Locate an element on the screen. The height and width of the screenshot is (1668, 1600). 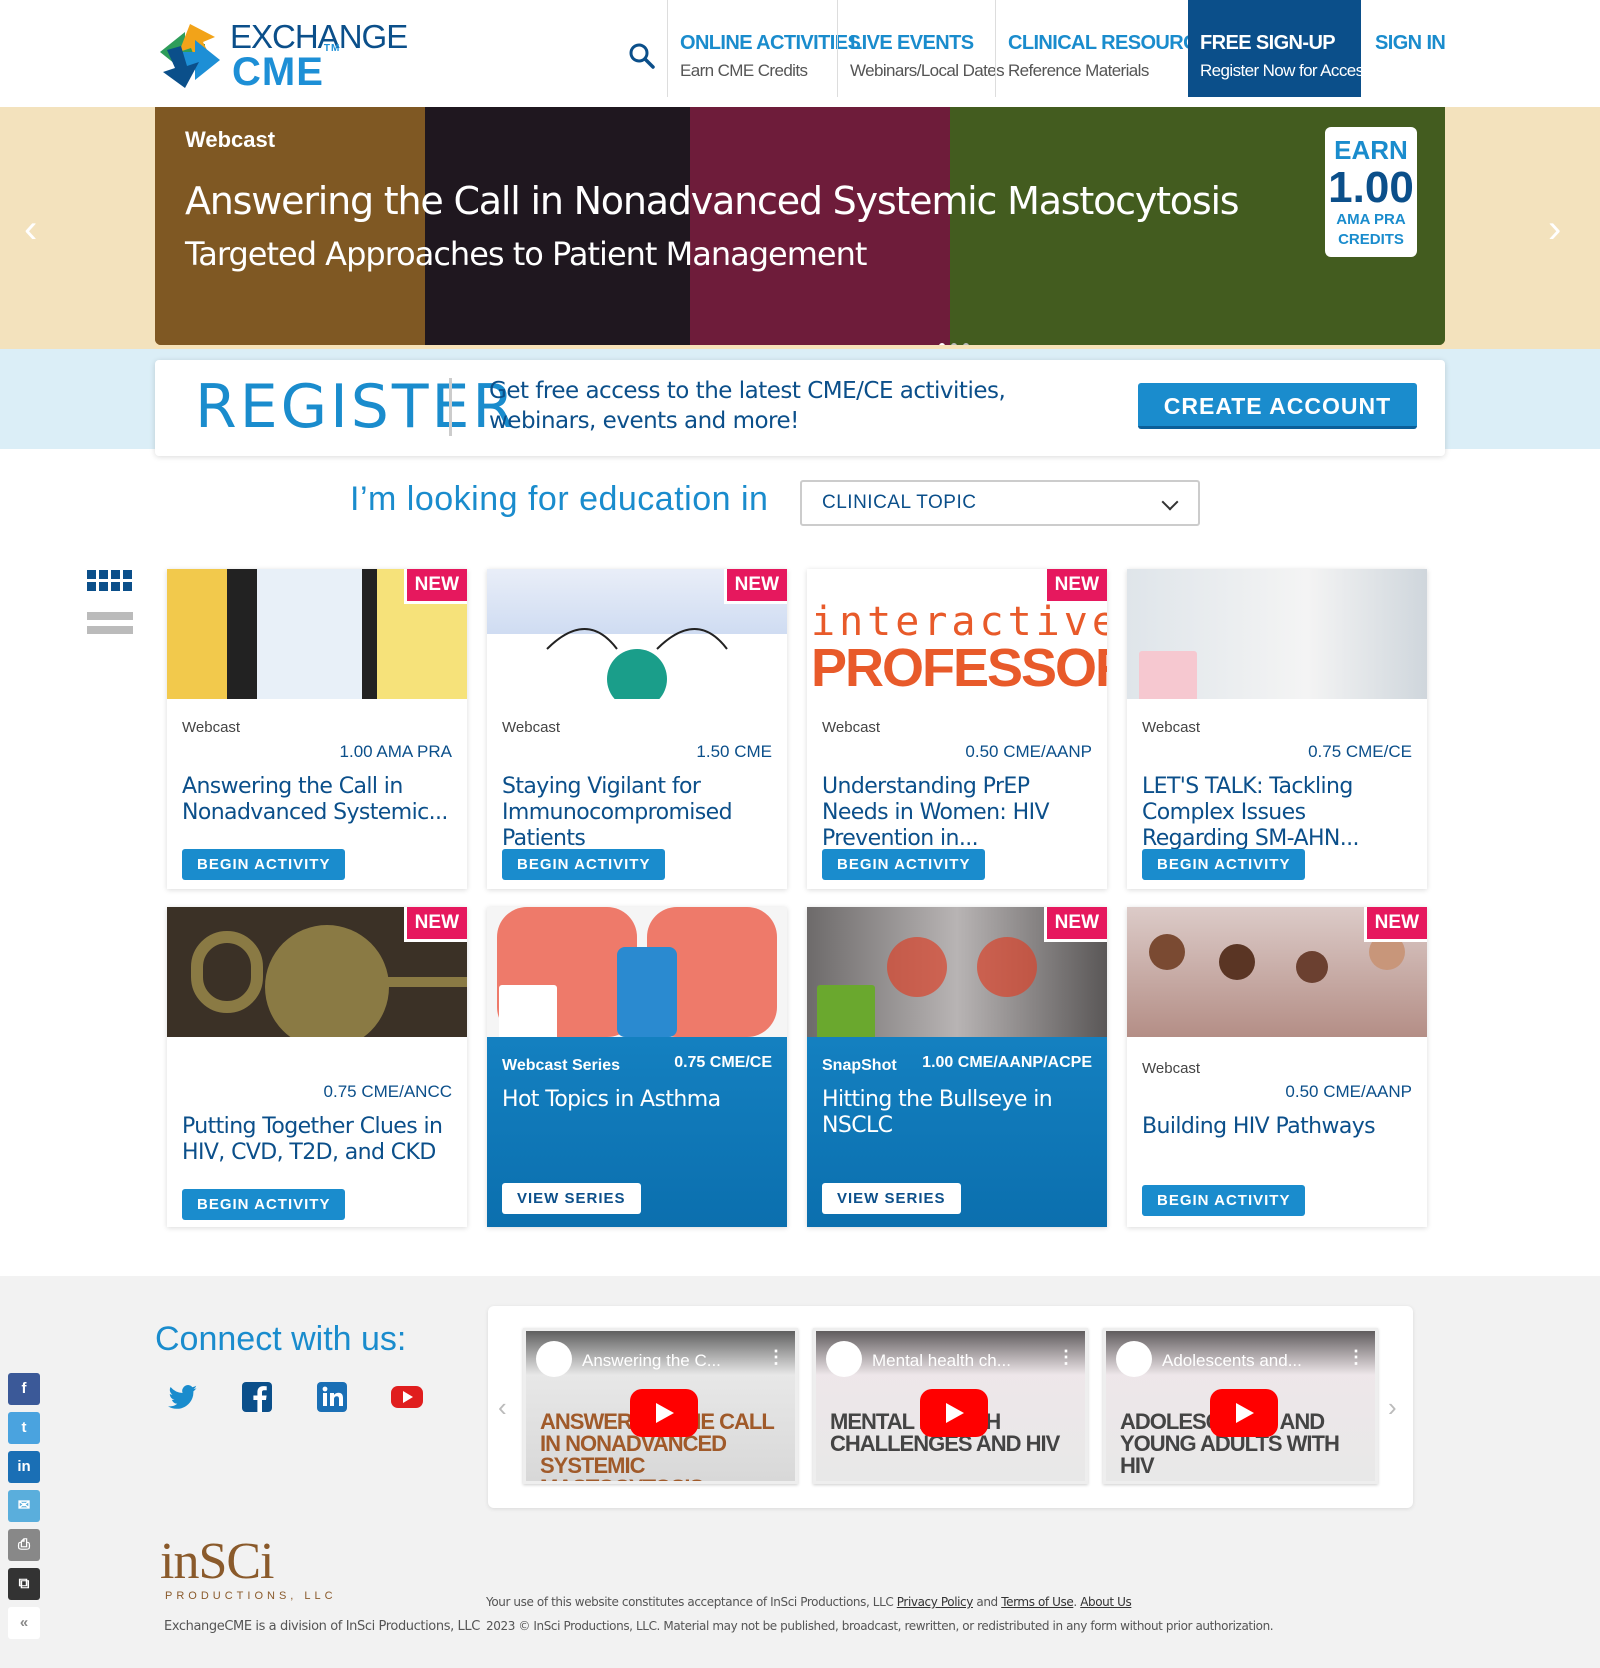
linkedin-icon is located at coordinates (332, 1397).